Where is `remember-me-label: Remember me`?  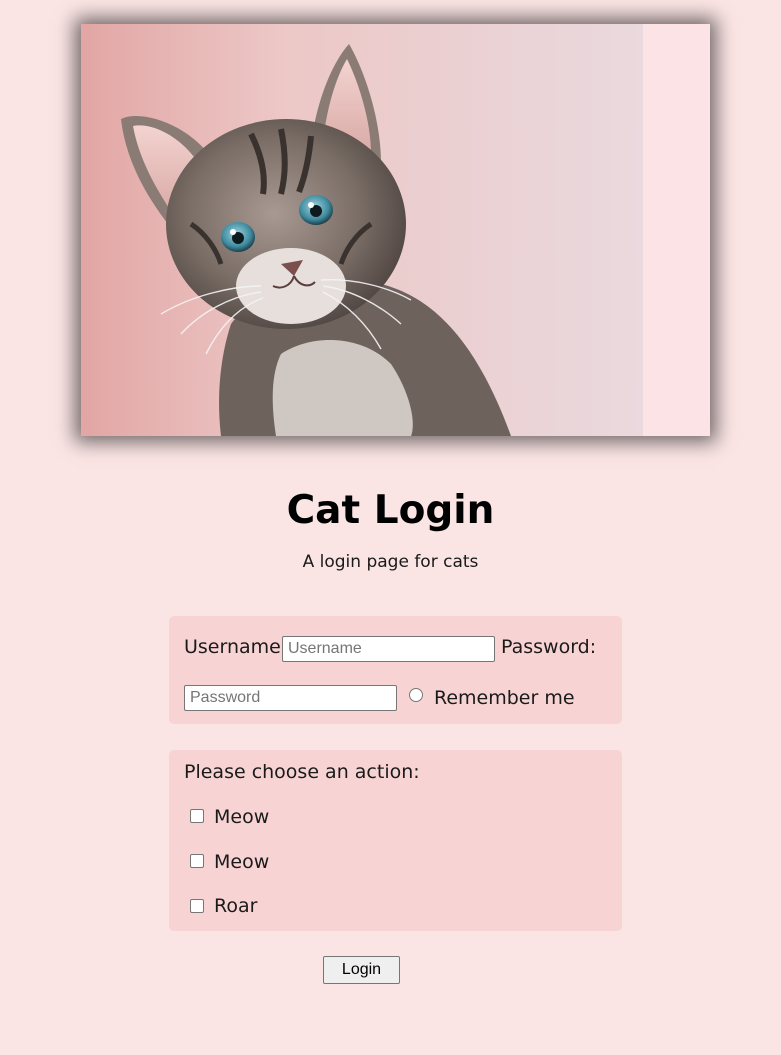
remember-me-label: Remember me is located at coordinates (504, 698).